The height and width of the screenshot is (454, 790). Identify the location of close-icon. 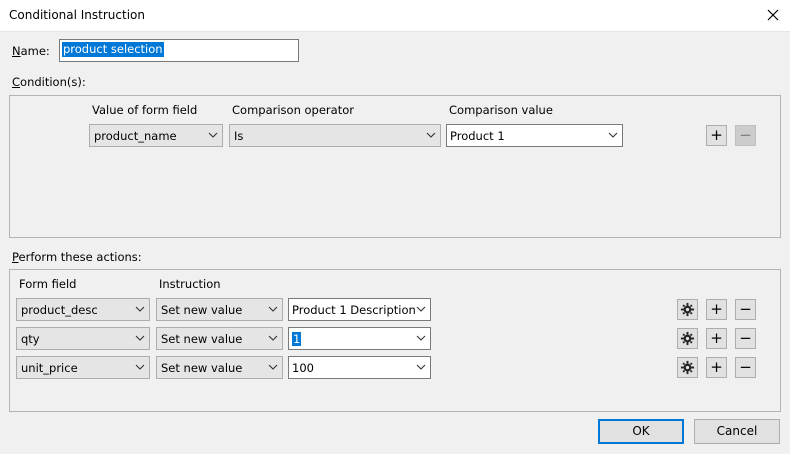
(773, 15).